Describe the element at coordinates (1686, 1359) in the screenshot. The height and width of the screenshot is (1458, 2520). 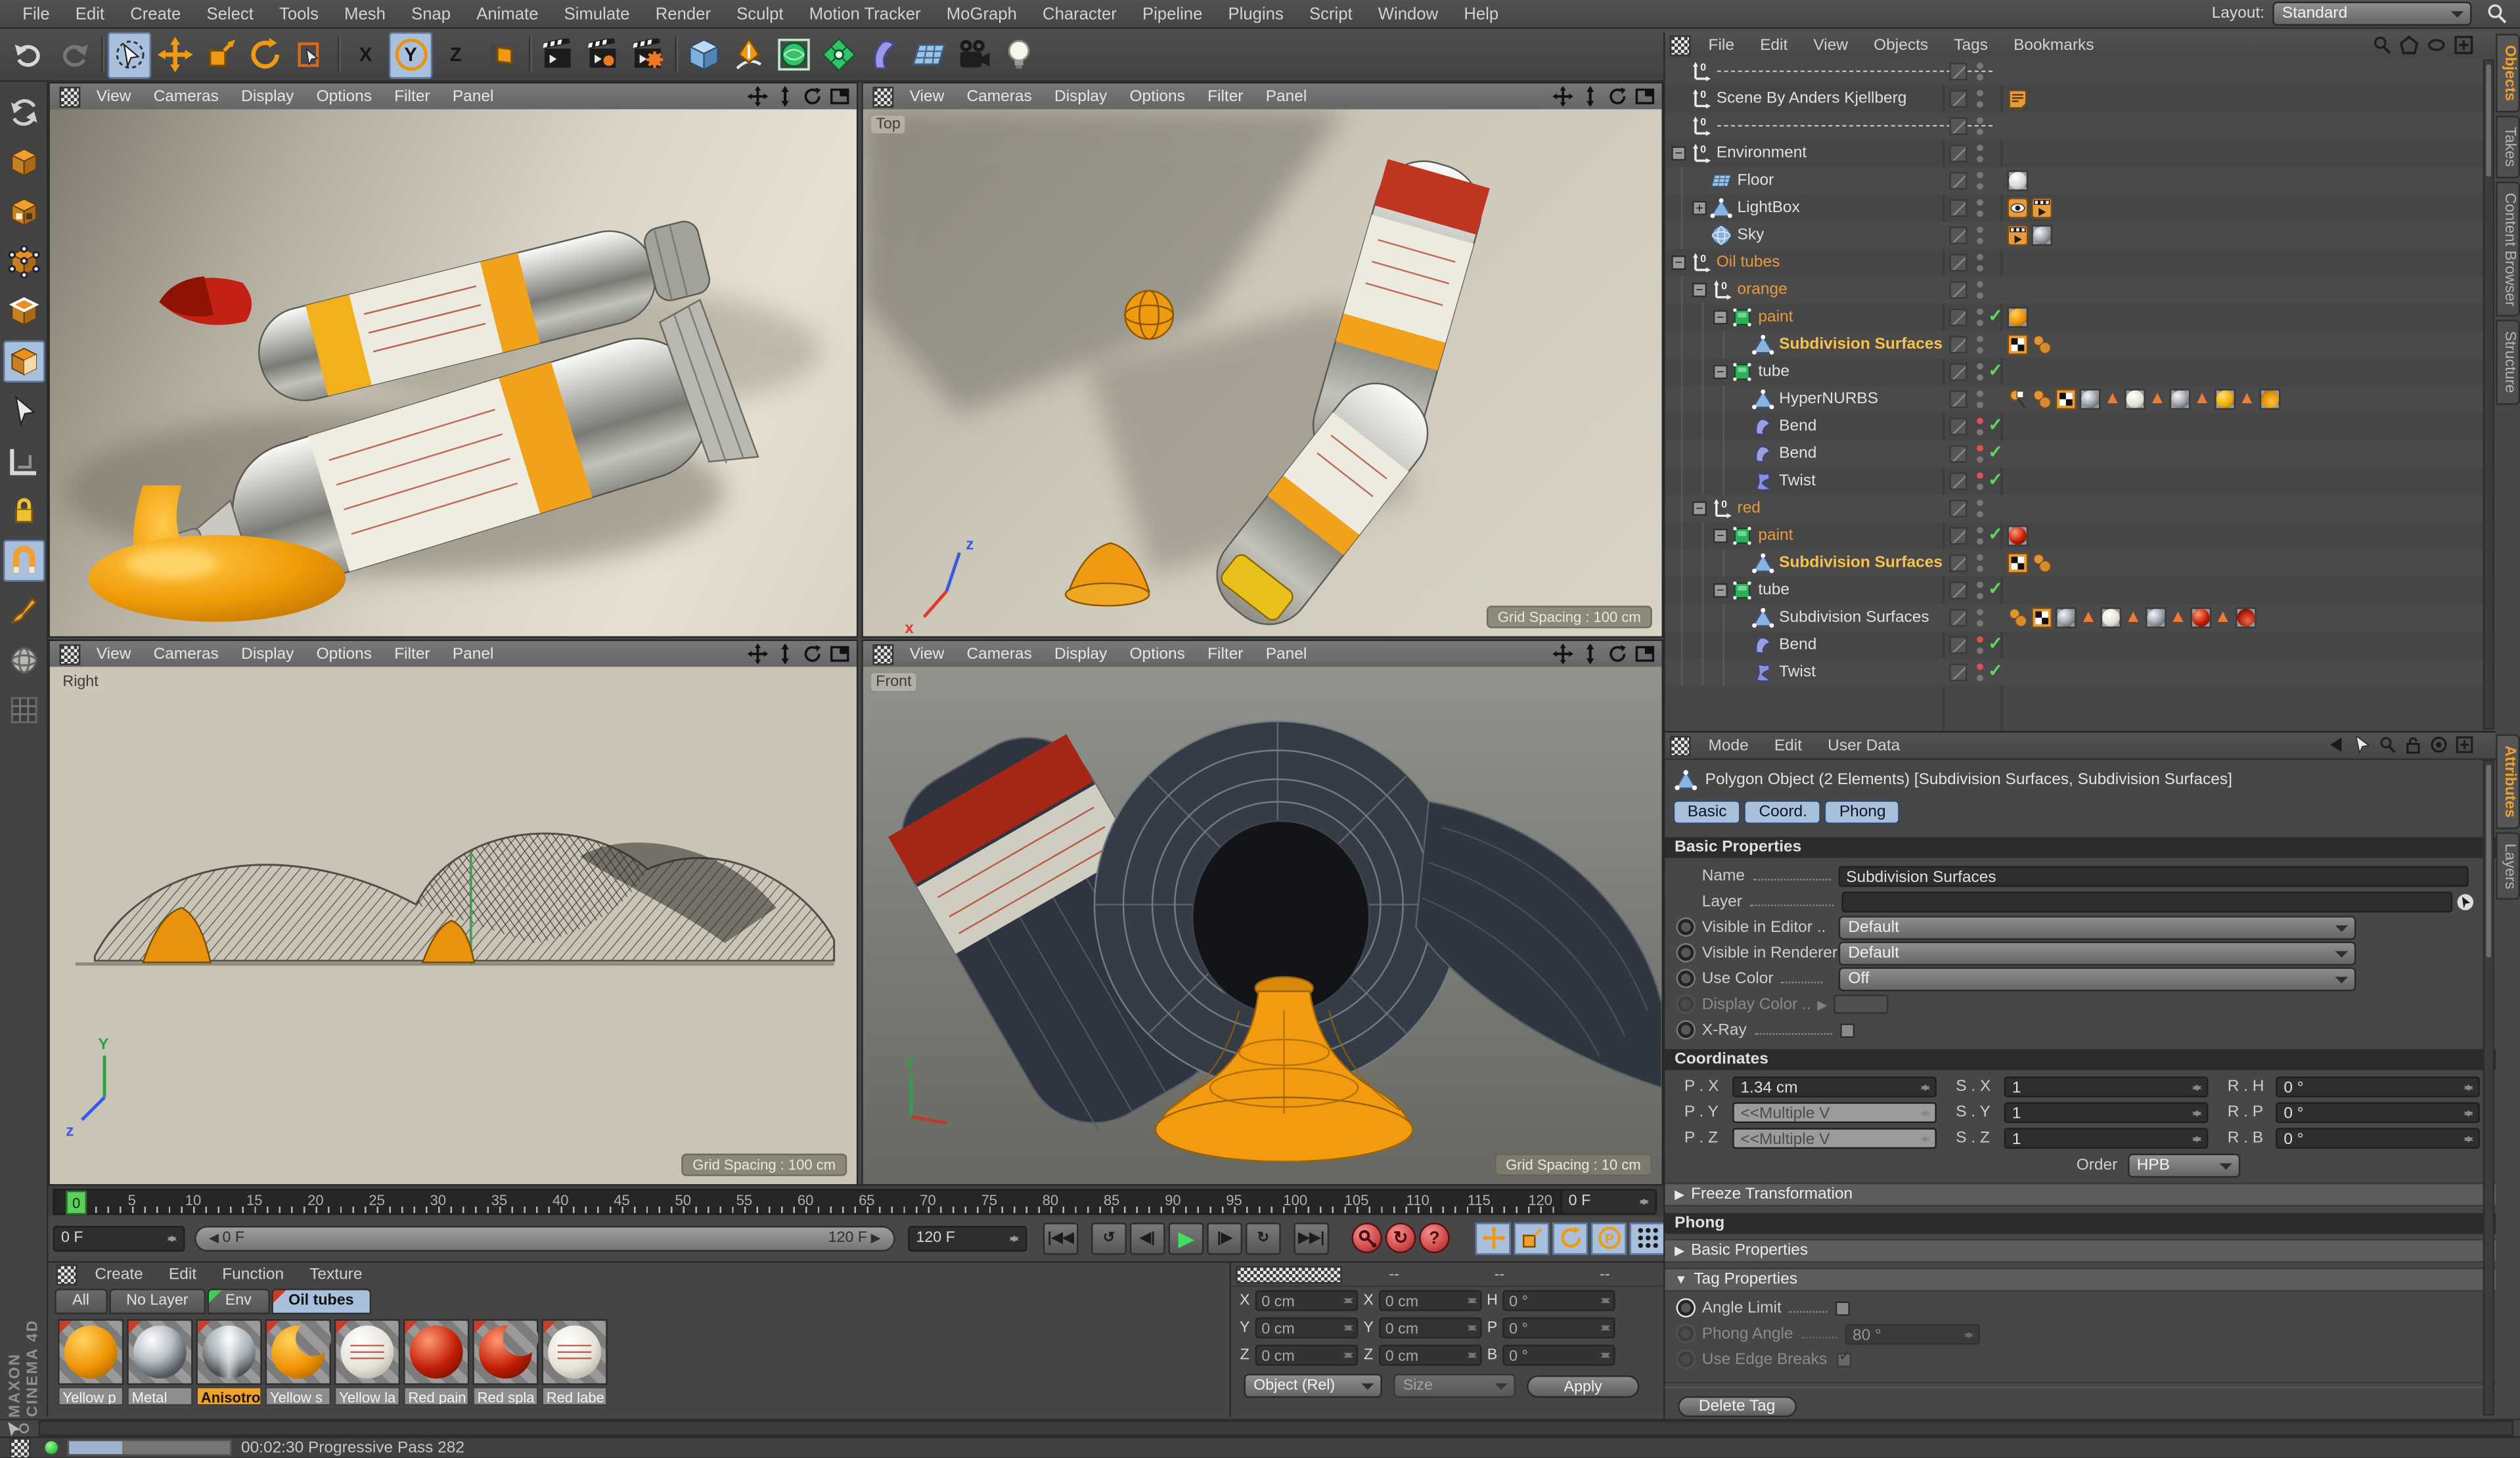
I see `edge-breaks-toggle` at that location.